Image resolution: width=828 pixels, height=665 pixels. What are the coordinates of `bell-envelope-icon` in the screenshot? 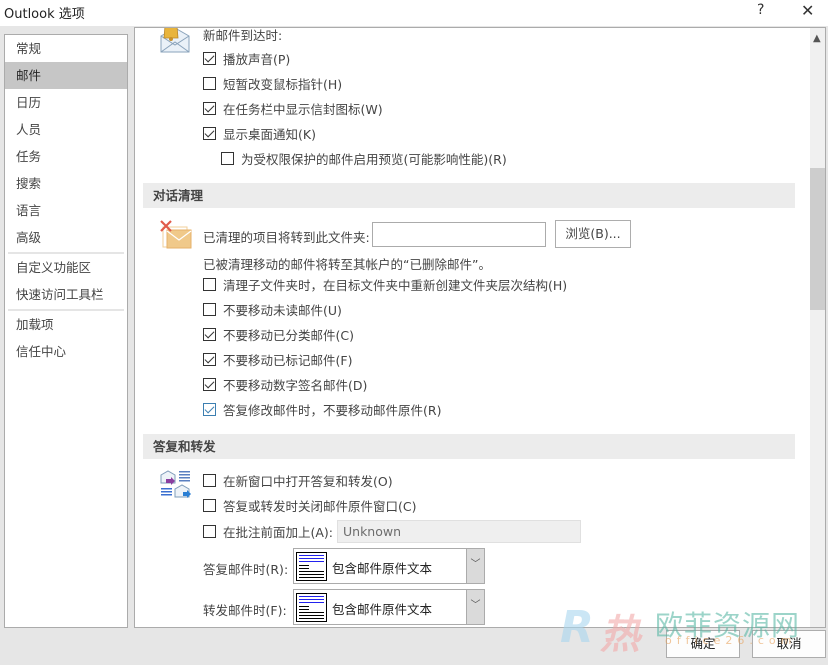 It's located at (175, 42).